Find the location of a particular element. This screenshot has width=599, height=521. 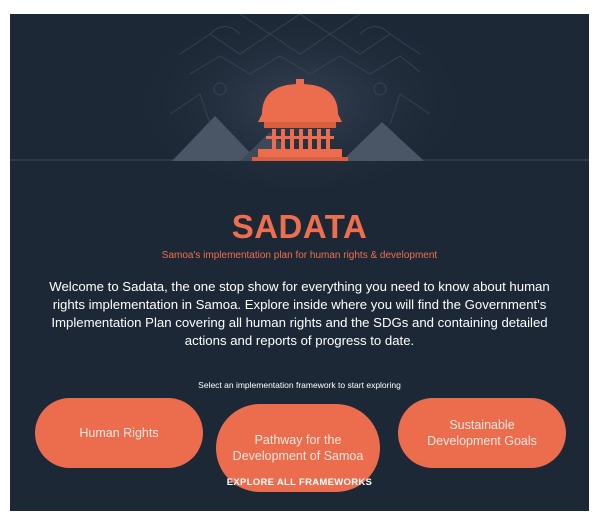

sustainable-development-goals-button: Sustainable Development Goals is located at coordinates (482, 433).